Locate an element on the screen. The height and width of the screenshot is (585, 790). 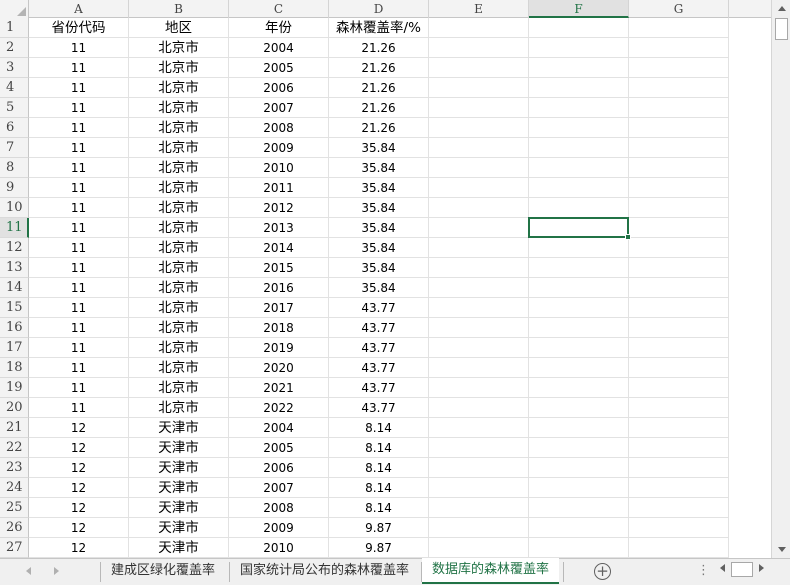
cell-b20: 北京市 is located at coordinates (179, 408).